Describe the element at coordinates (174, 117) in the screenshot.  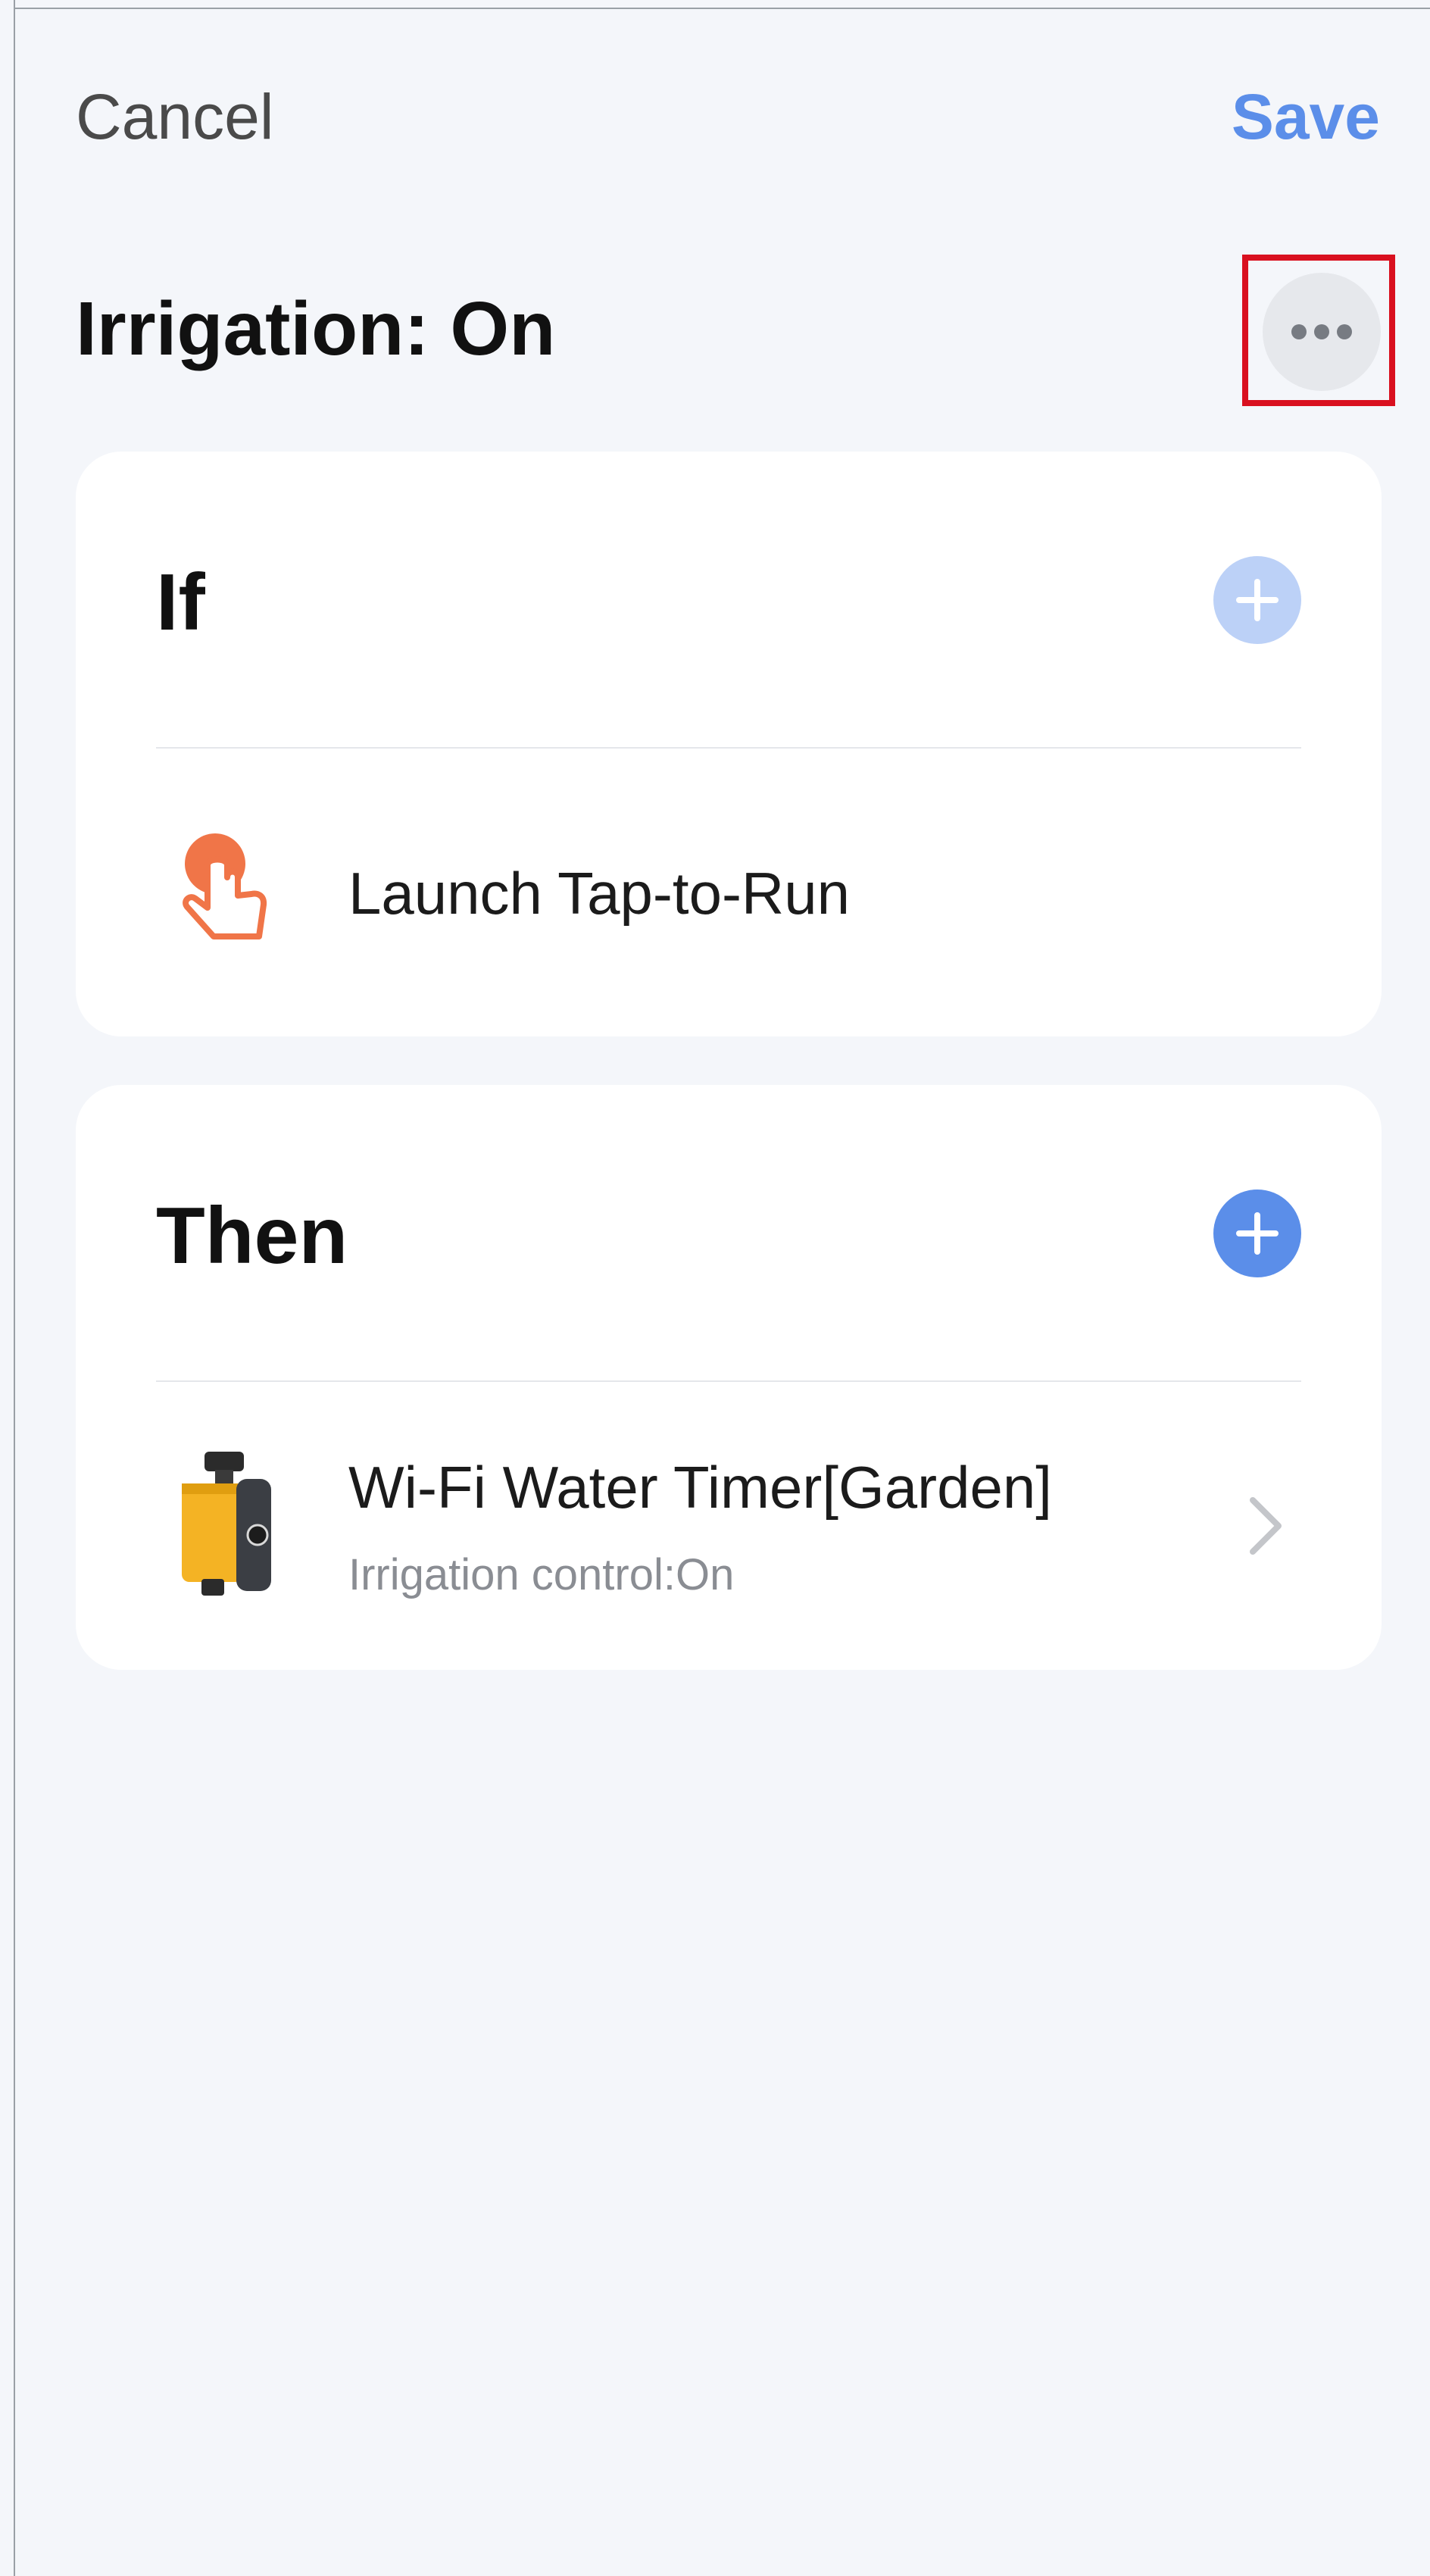
I see `cancel-button: Cancel` at that location.